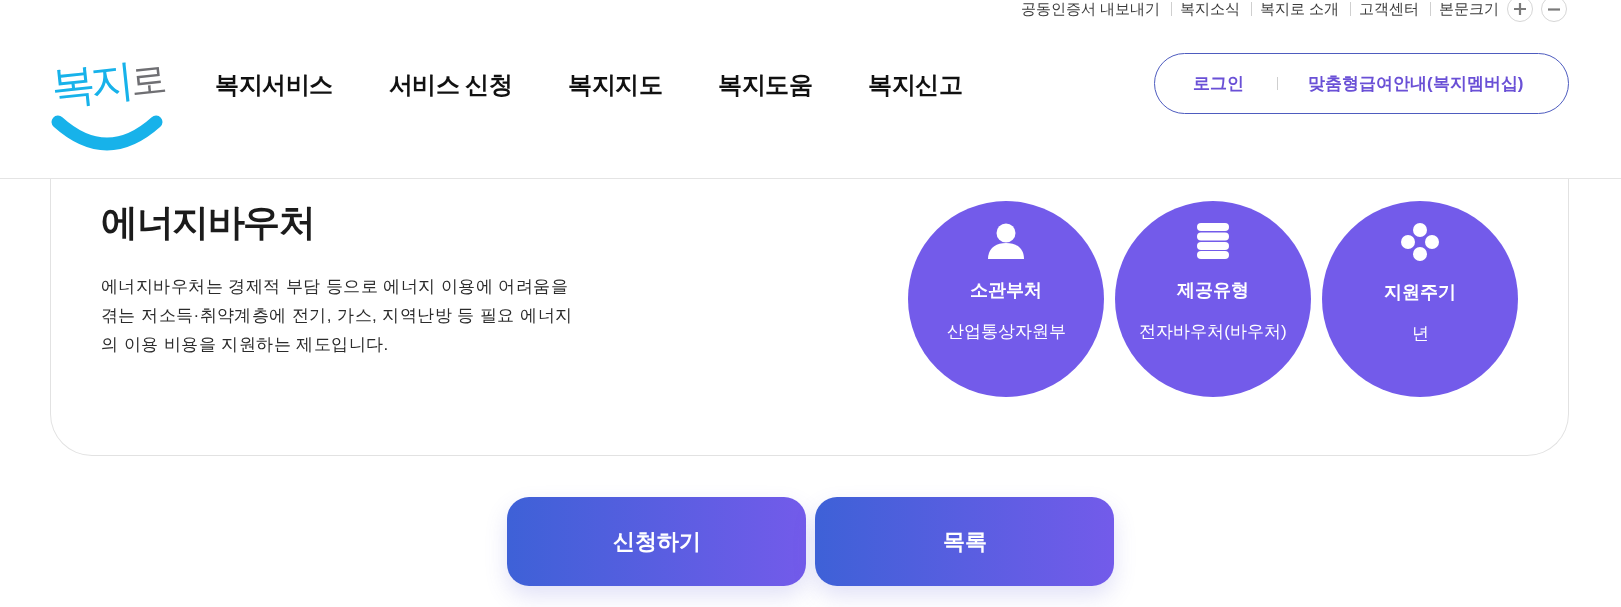 This screenshot has height=607, width=1621. What do you see at coordinates (765, 85) in the screenshot?
I see `nav-menu-item: 복지도움` at bounding box center [765, 85].